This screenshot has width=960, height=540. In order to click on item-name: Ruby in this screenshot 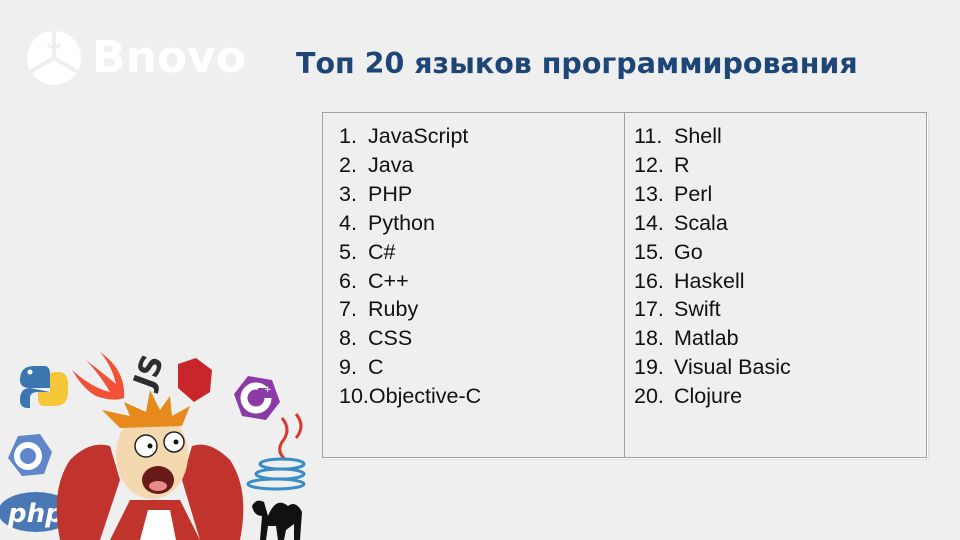, I will do `click(393, 309)`.